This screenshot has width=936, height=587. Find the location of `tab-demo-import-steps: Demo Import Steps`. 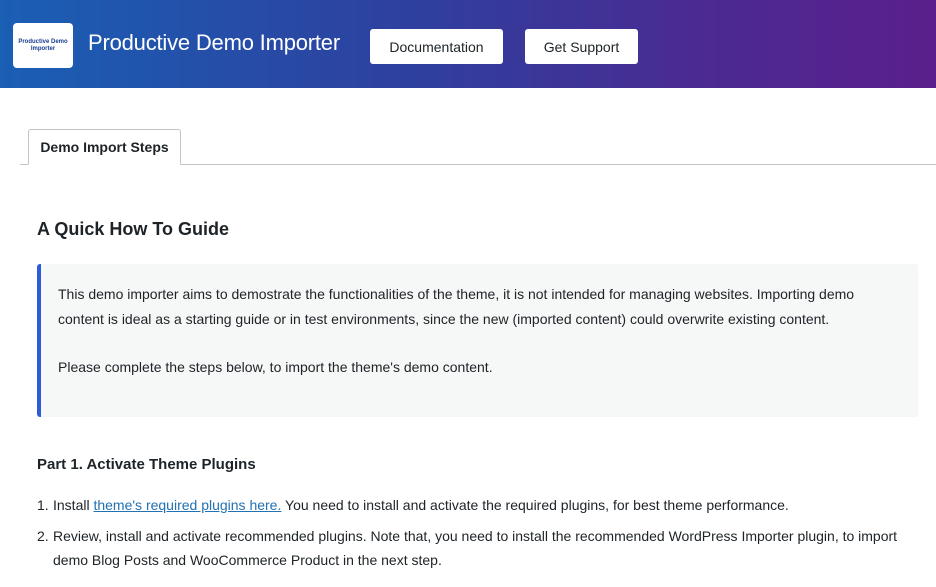

tab-demo-import-steps: Demo Import Steps is located at coordinates (104, 147).